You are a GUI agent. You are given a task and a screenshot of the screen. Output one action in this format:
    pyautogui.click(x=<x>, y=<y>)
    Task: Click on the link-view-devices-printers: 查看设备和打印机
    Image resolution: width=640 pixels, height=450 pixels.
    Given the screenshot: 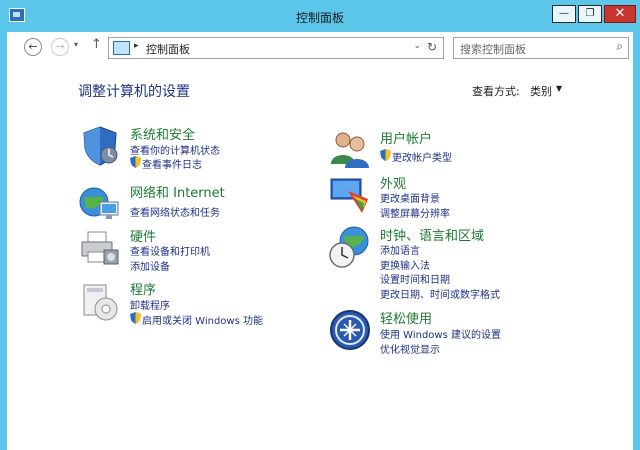 What is the action you would take?
    pyautogui.click(x=170, y=250)
    